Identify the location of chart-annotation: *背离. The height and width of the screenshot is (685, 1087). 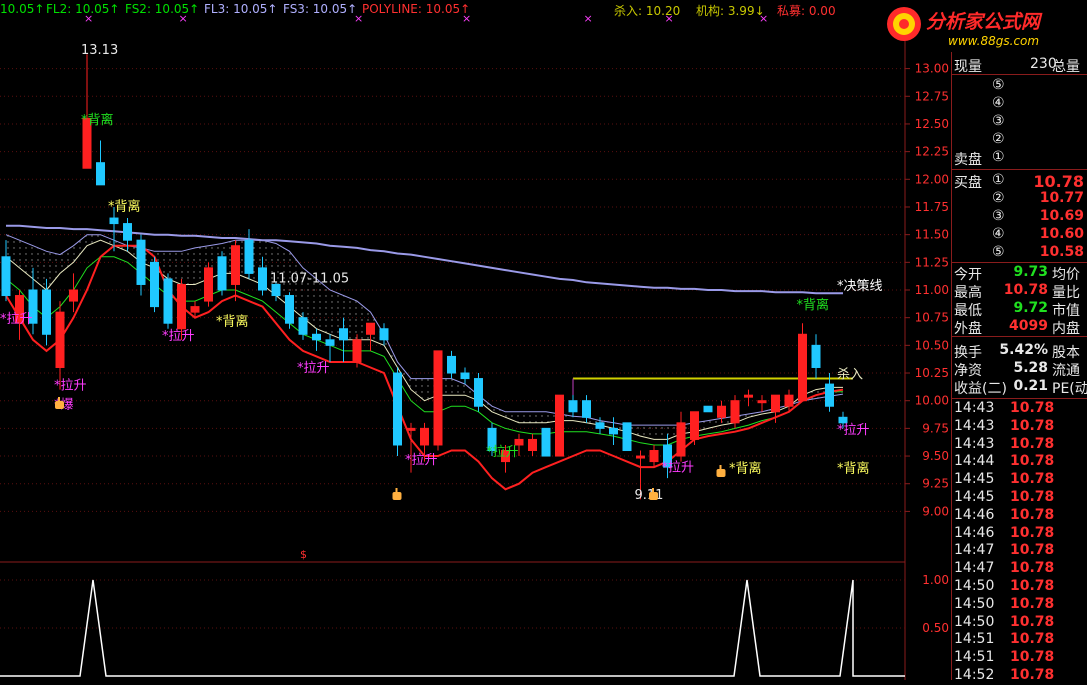
(853, 469).